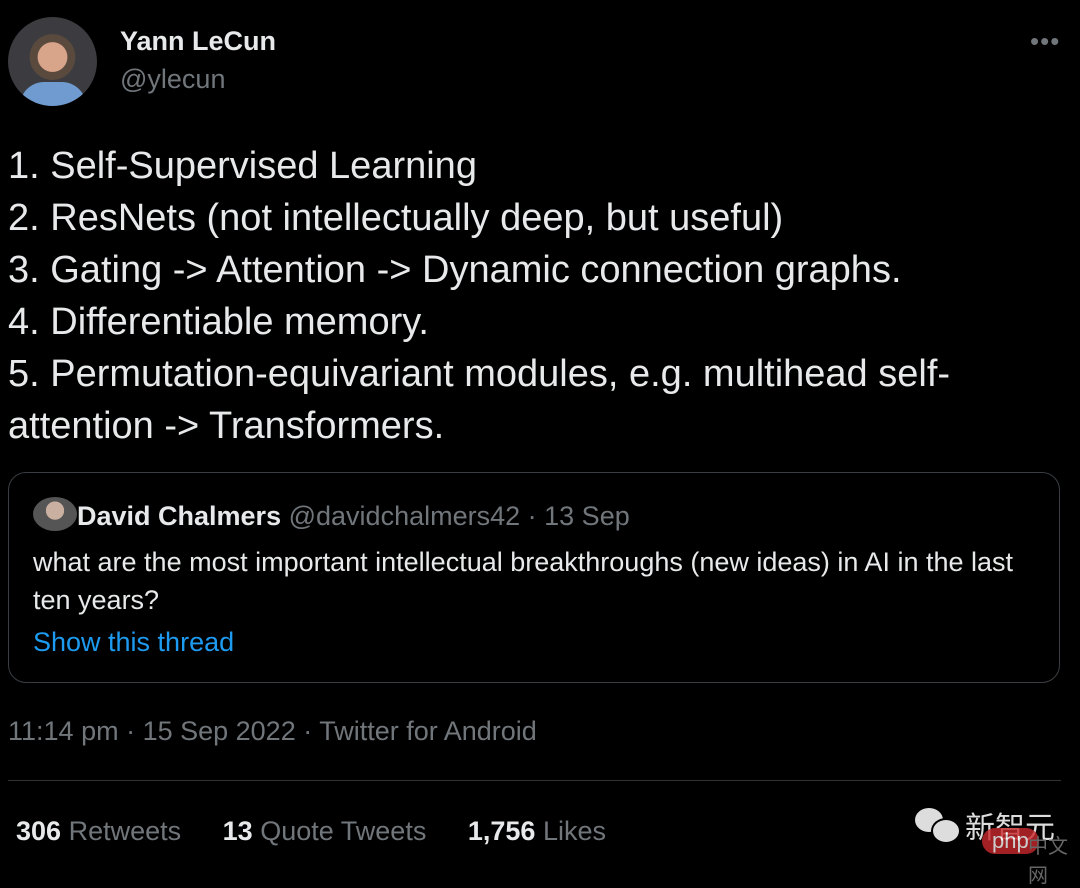 The image size is (1080, 888). I want to click on php-cn-watermark: 中文网, so click(1048, 861).